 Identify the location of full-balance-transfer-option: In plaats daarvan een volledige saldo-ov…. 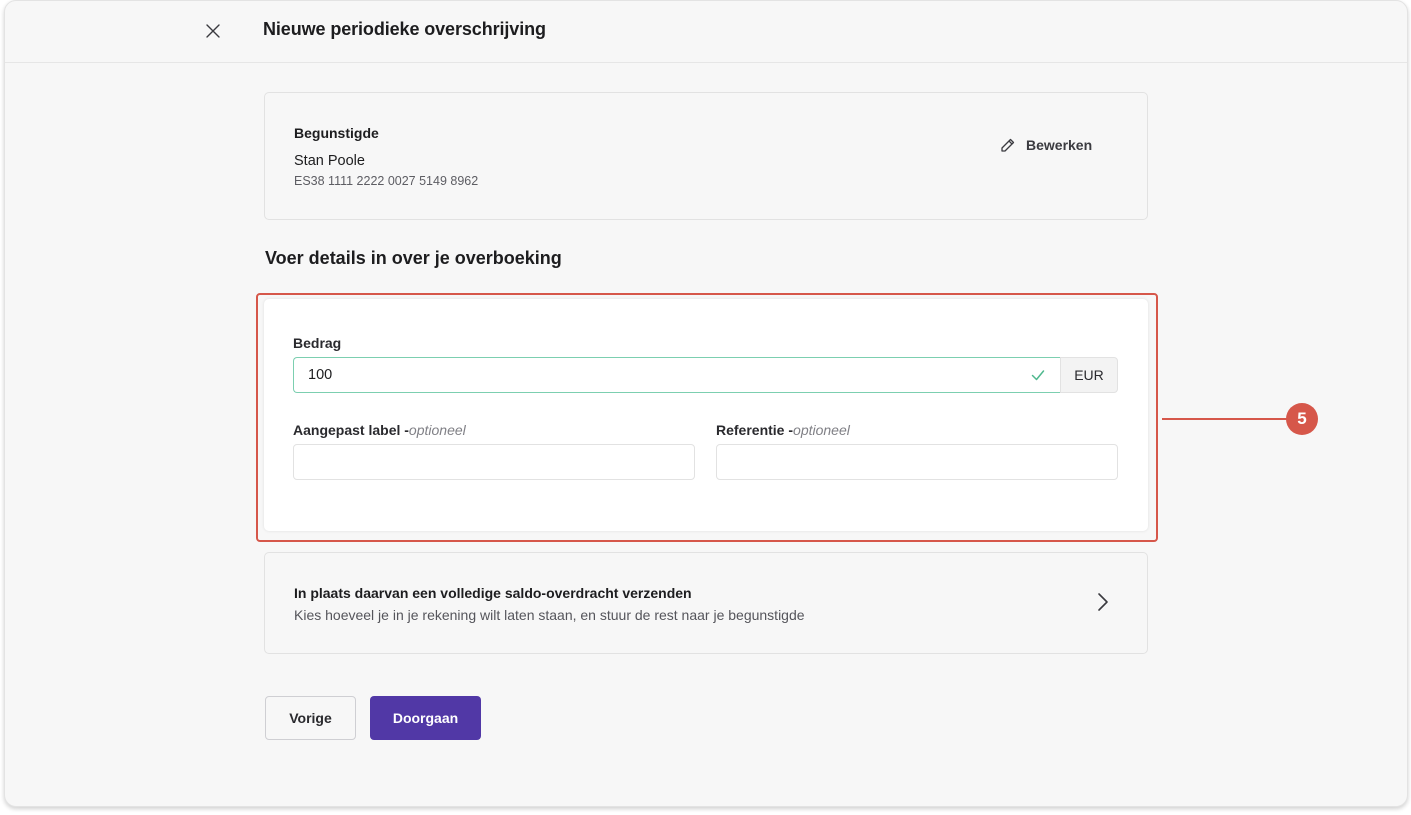
(706, 603).